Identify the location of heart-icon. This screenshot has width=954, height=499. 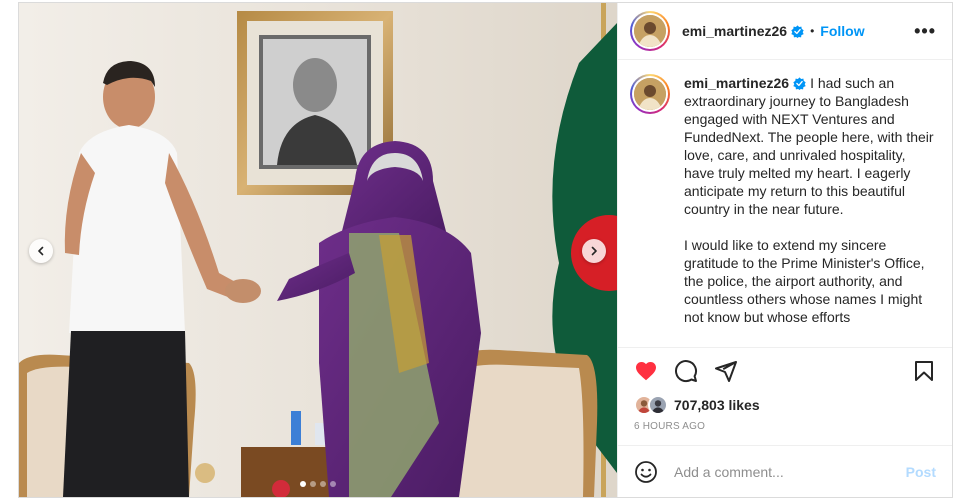
(646, 370).